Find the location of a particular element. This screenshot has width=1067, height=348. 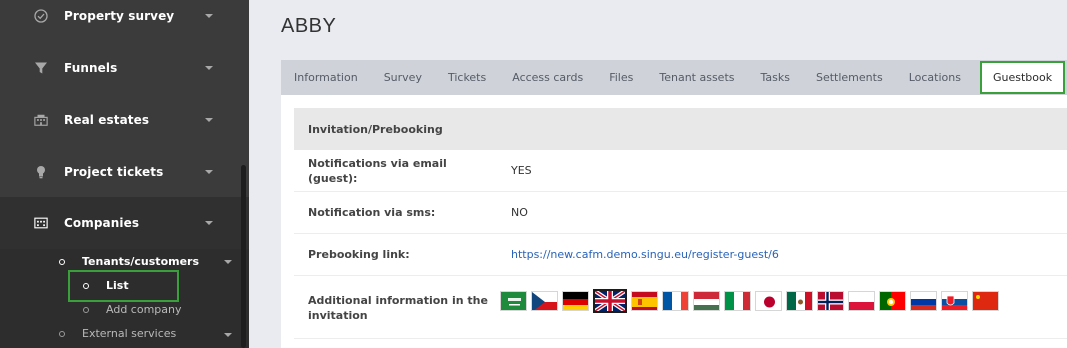

flag-russia-icon is located at coordinates (923, 301).